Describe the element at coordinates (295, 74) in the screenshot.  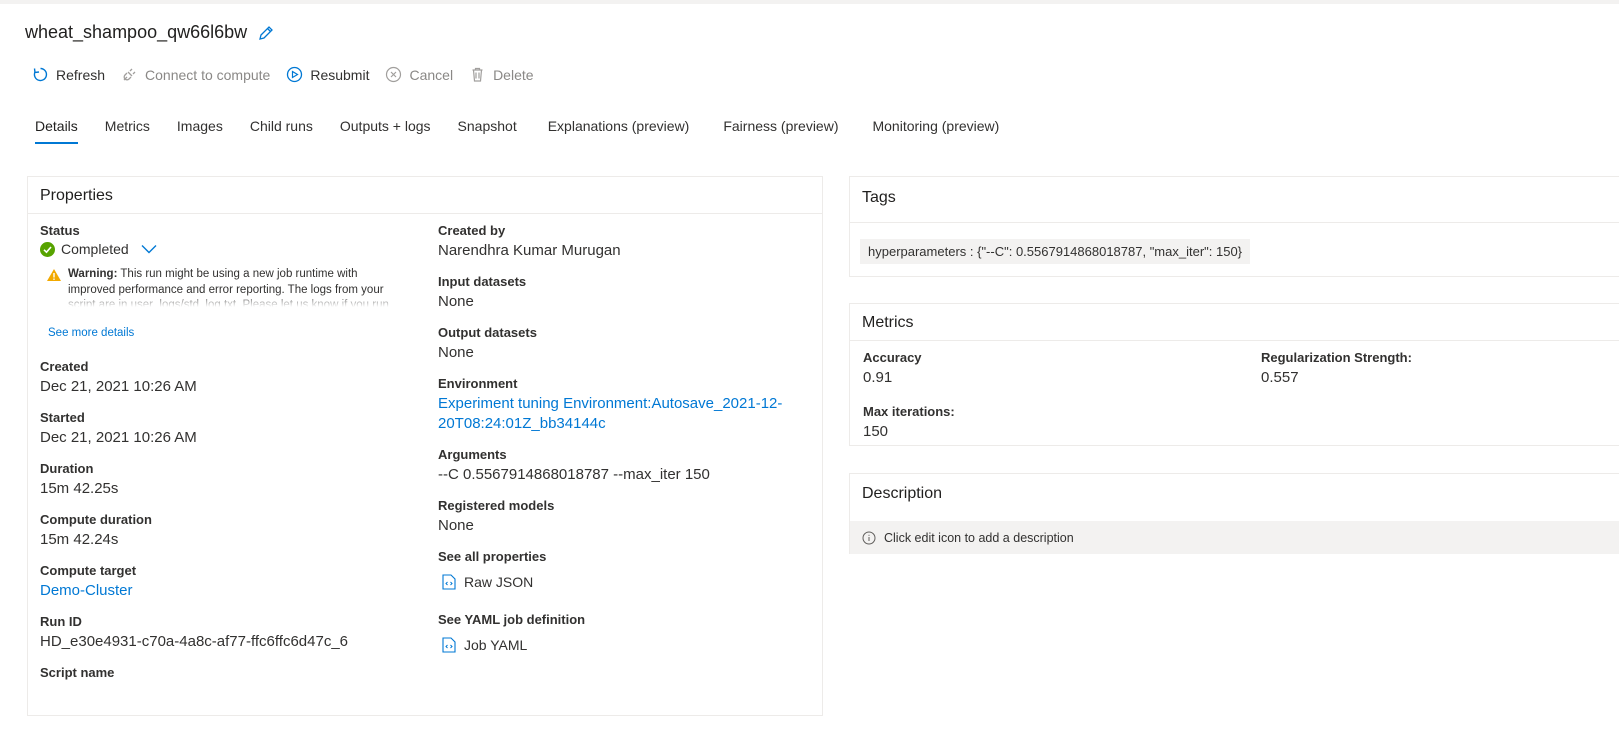
I see `play-circle-icon` at that location.